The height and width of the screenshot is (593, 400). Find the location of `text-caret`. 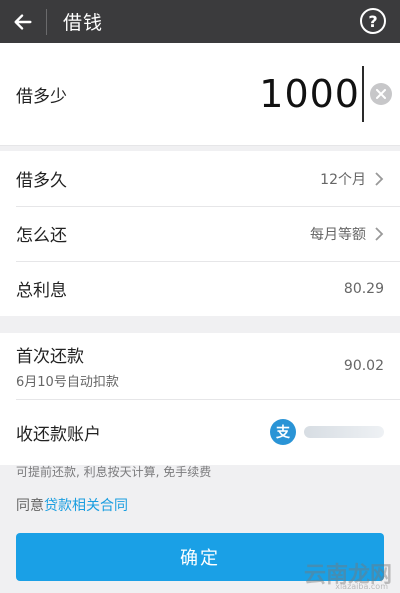

text-caret is located at coordinates (363, 94).